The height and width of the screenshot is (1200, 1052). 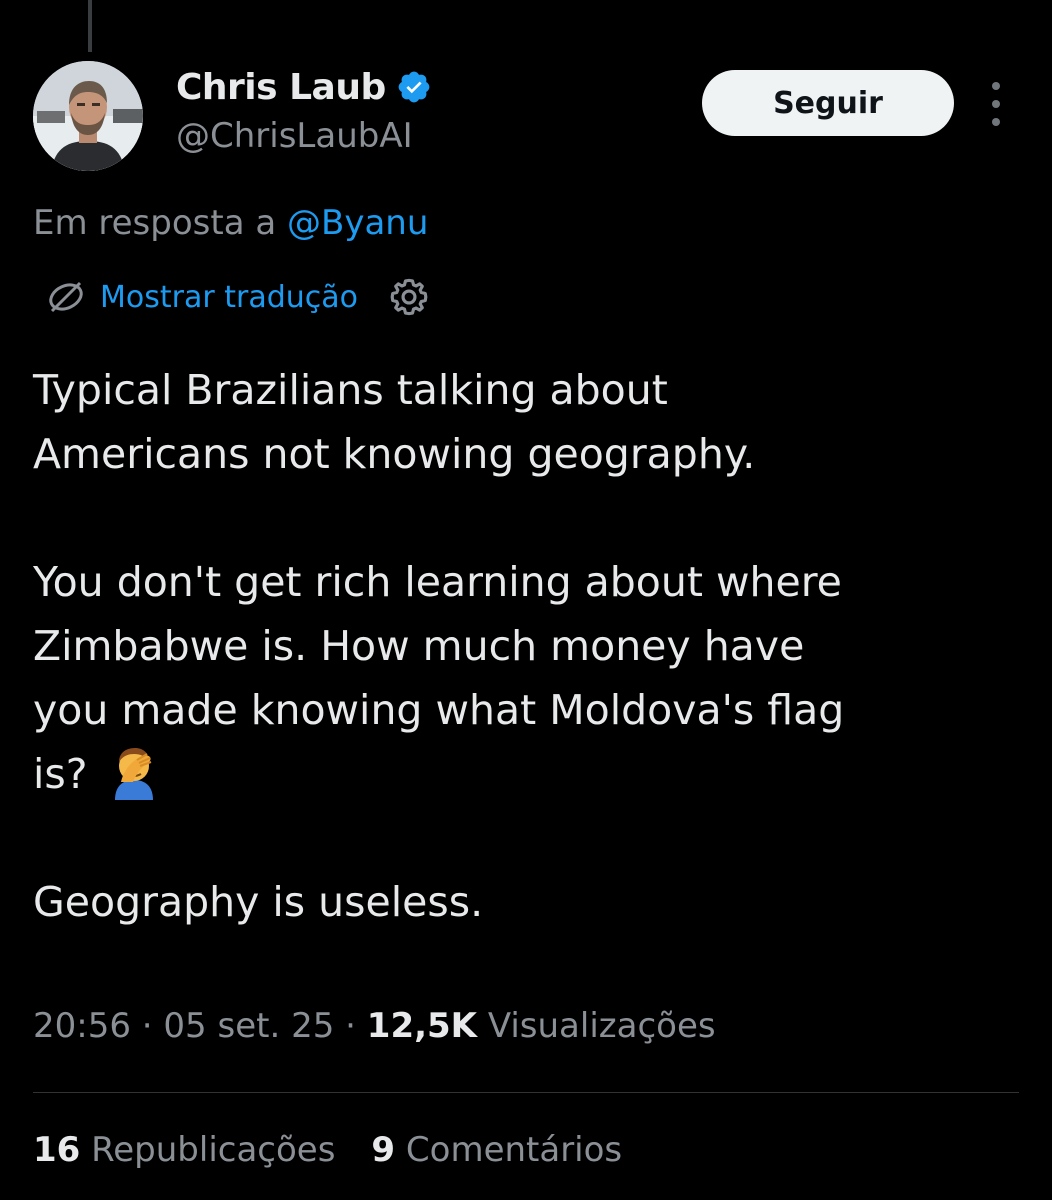 I want to click on avatar-photo, so click(x=88, y=116).